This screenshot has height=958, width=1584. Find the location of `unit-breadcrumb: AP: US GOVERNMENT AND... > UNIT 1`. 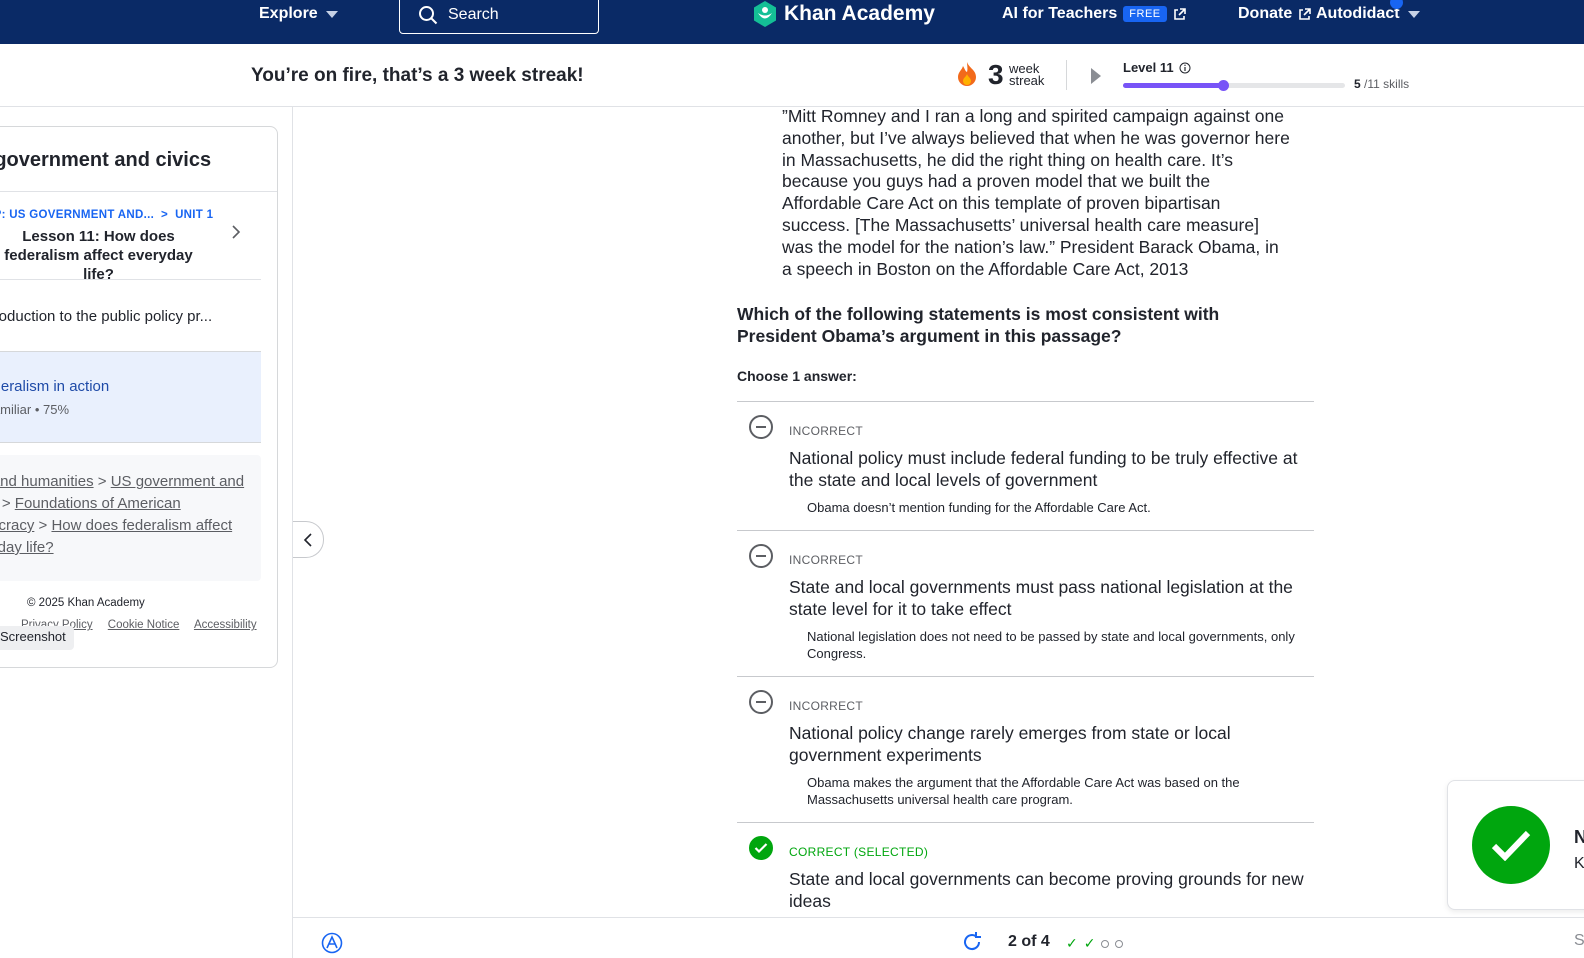

unit-breadcrumb: AP: US GOVERNMENT AND... > UNIT 1 is located at coordinates (106, 215).